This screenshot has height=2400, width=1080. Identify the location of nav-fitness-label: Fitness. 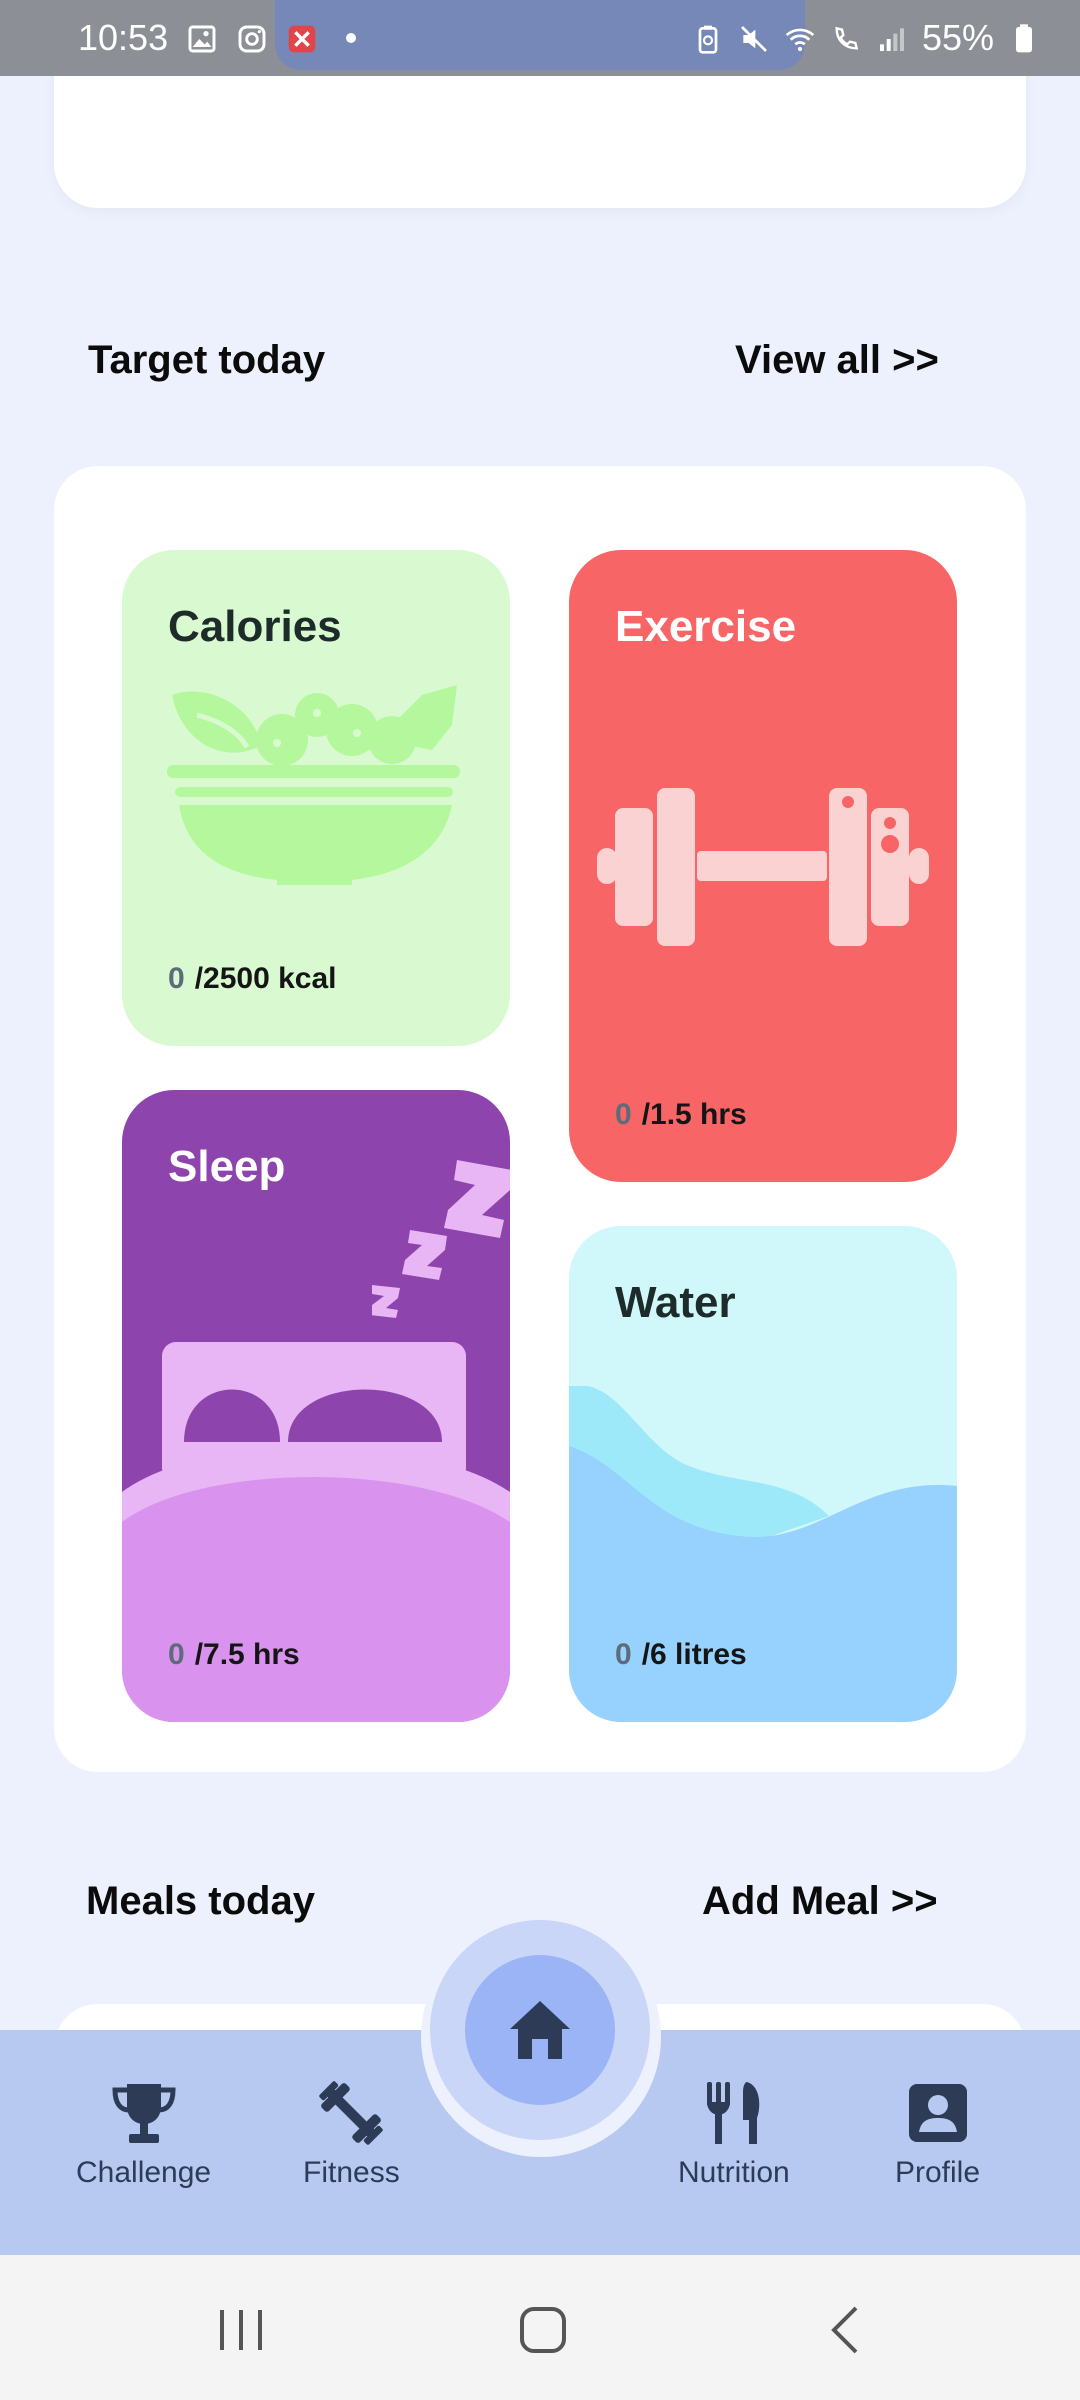
(351, 2172).